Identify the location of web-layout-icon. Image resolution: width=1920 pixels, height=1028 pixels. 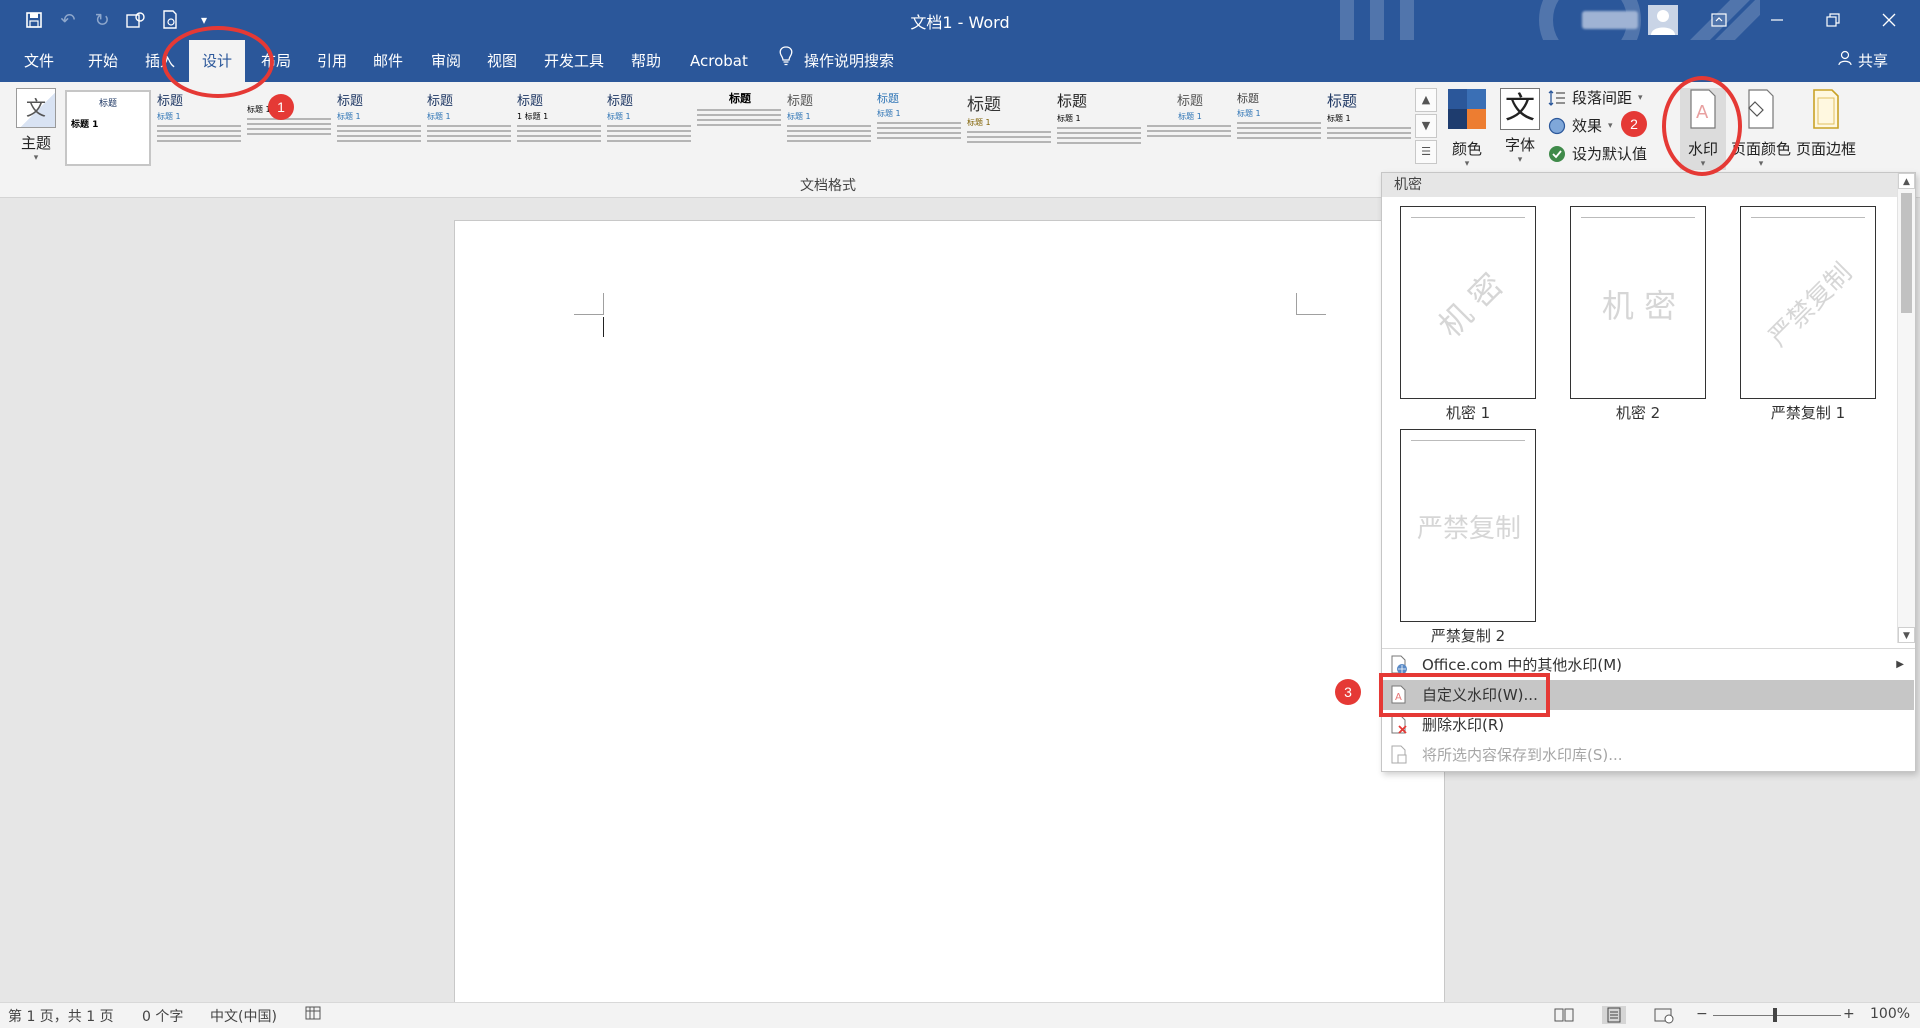
(1664, 1015).